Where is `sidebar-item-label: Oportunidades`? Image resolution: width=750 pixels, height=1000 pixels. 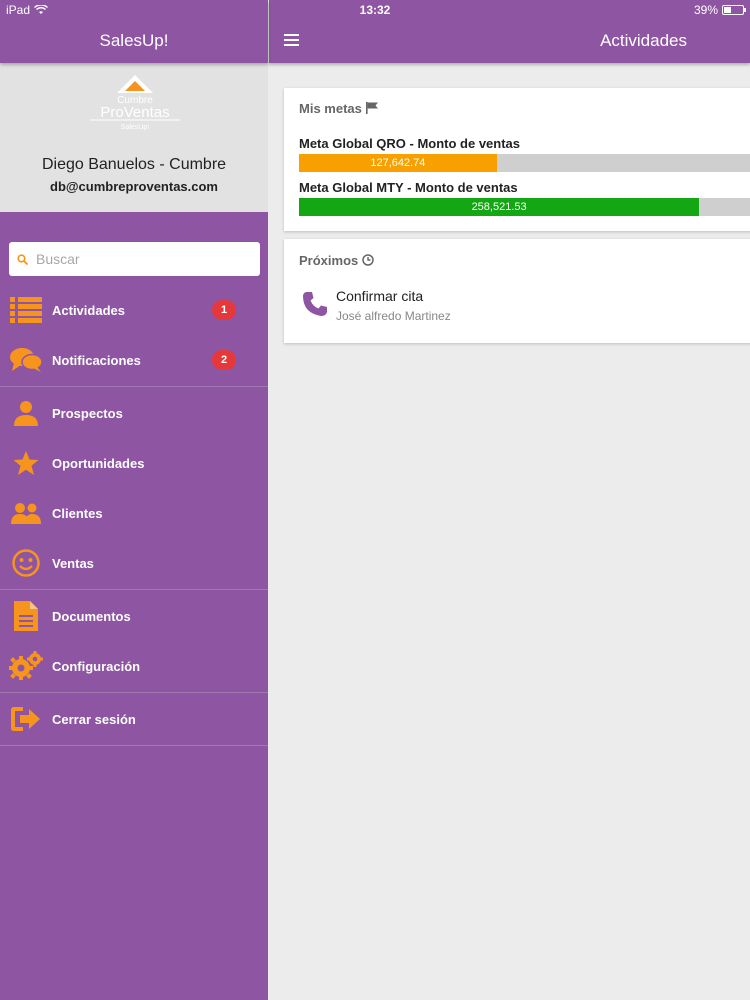
sidebar-item-label: Oportunidades is located at coordinates (98, 463).